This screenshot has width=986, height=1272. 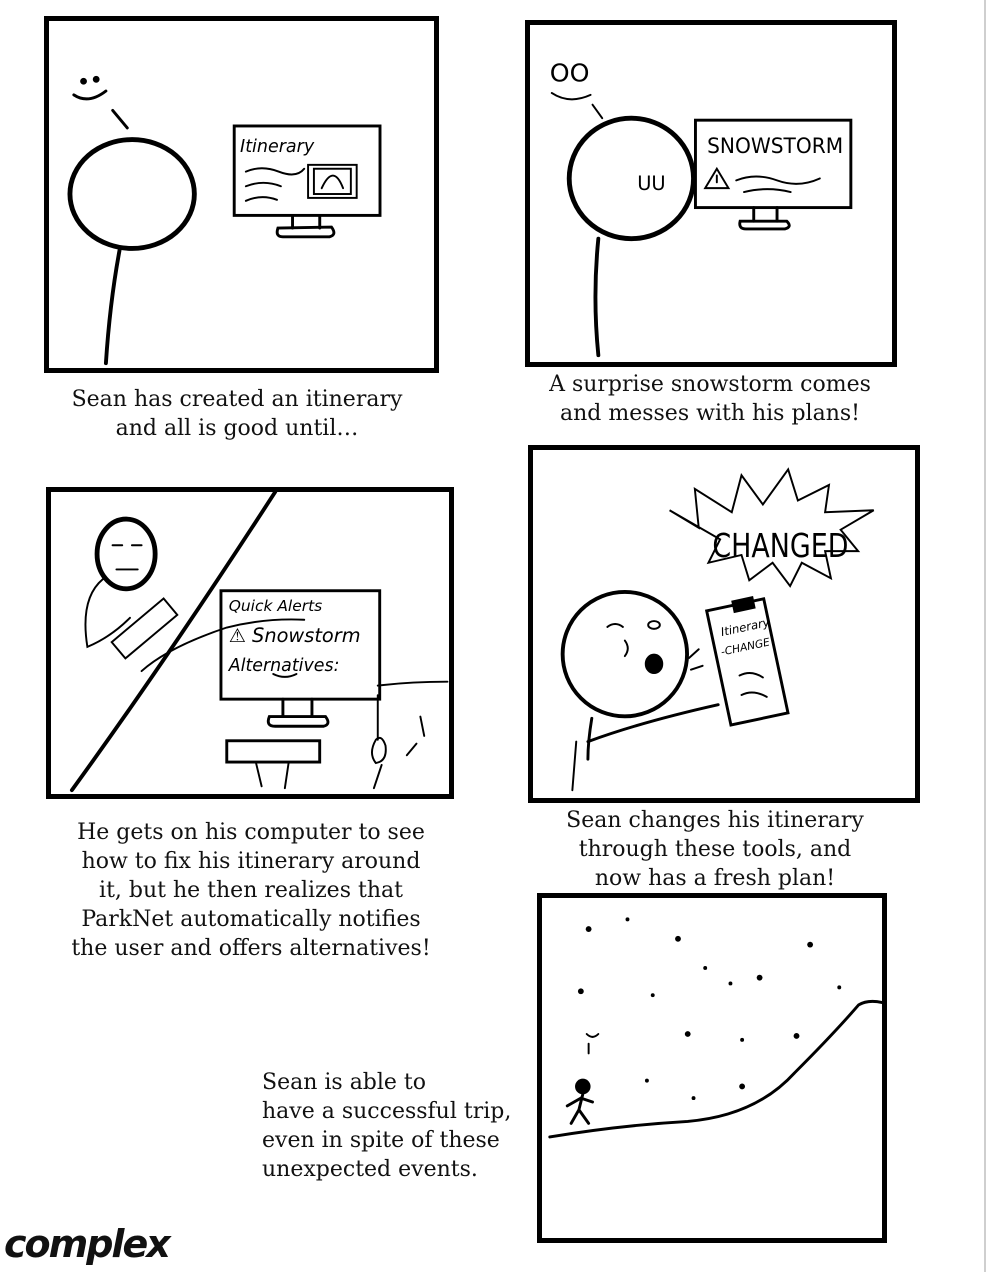 I want to click on caption-line: now has a fresh plan!, so click(x=715, y=878).